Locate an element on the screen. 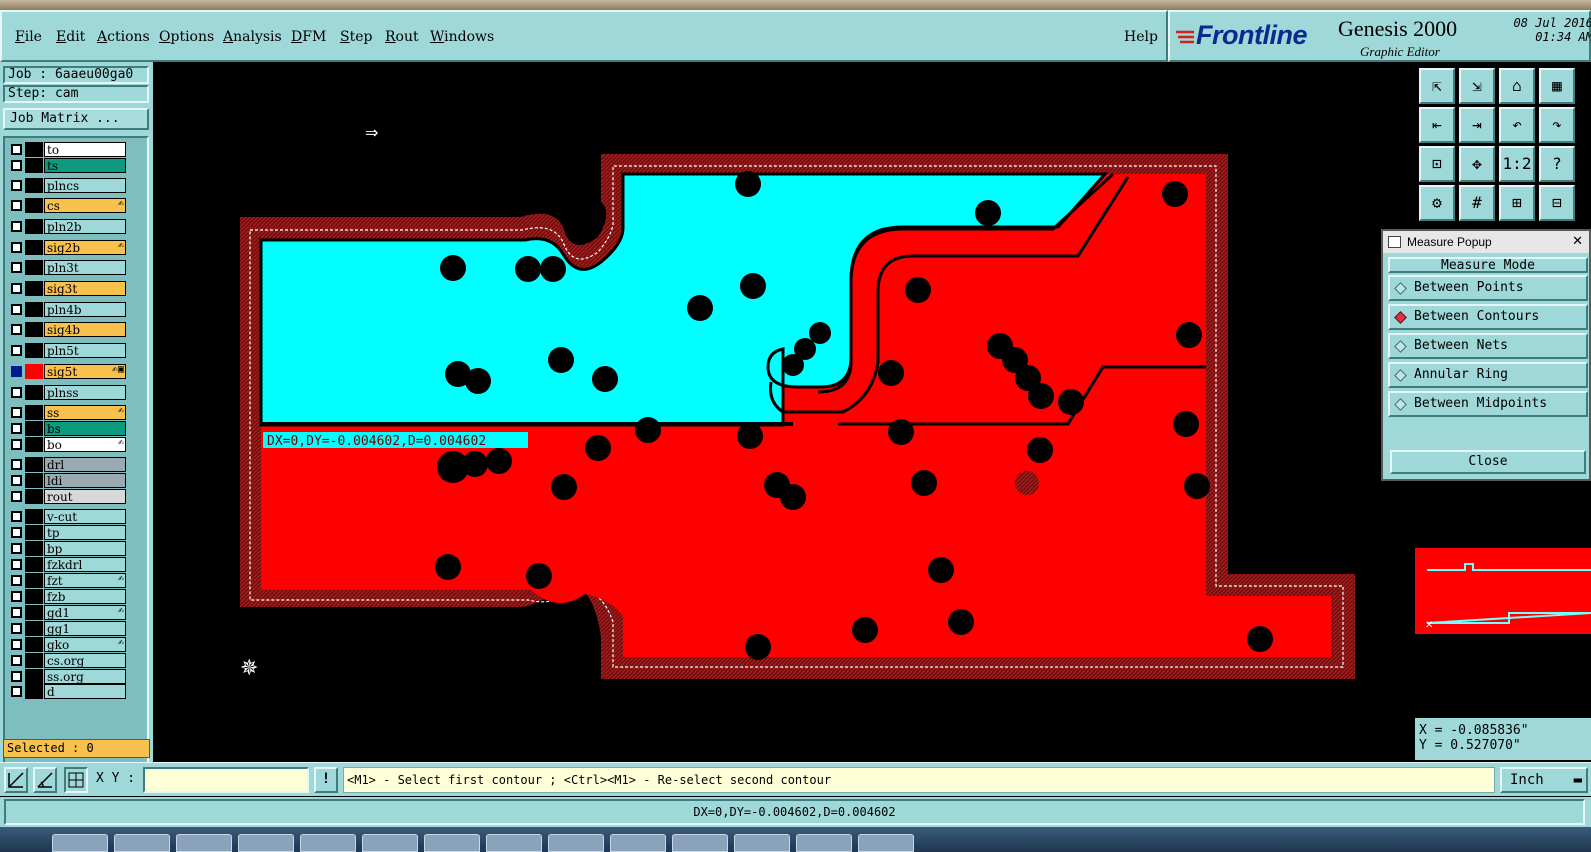  tool-redo-button: ↷ is located at coordinates (1557, 125).